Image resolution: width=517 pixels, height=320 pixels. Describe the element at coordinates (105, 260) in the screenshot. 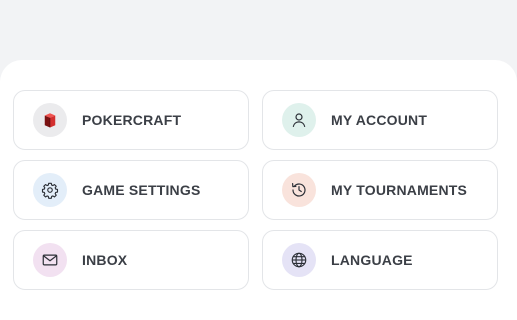

I see `menu-item-label: INBOX` at that location.